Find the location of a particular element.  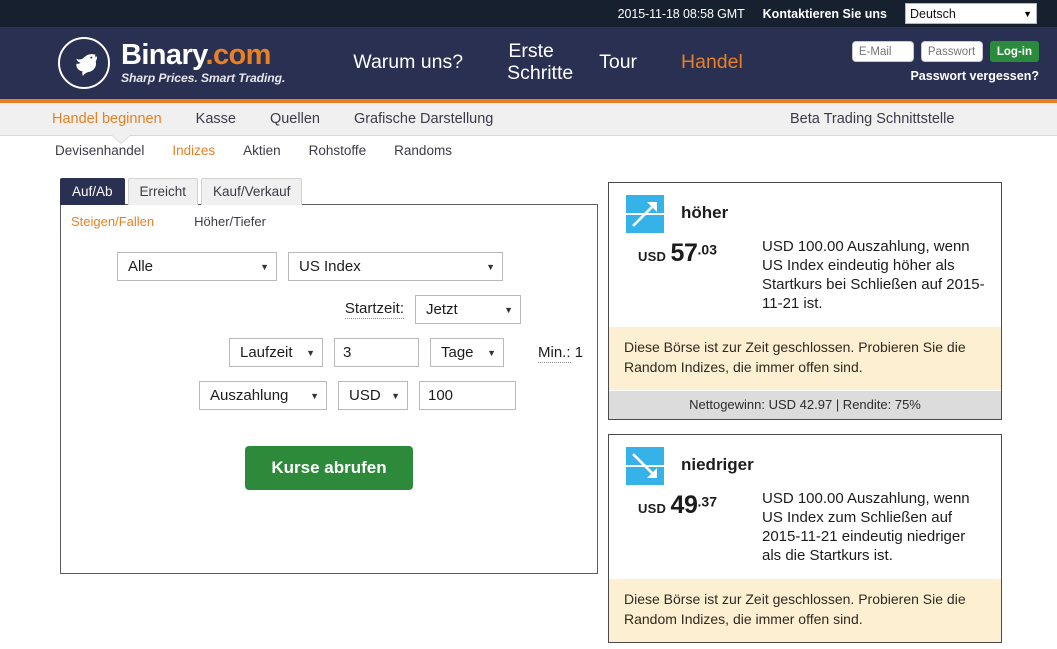

logo: Binary.com Sharp Prices. Smart Trading. is located at coordinates (171, 63).